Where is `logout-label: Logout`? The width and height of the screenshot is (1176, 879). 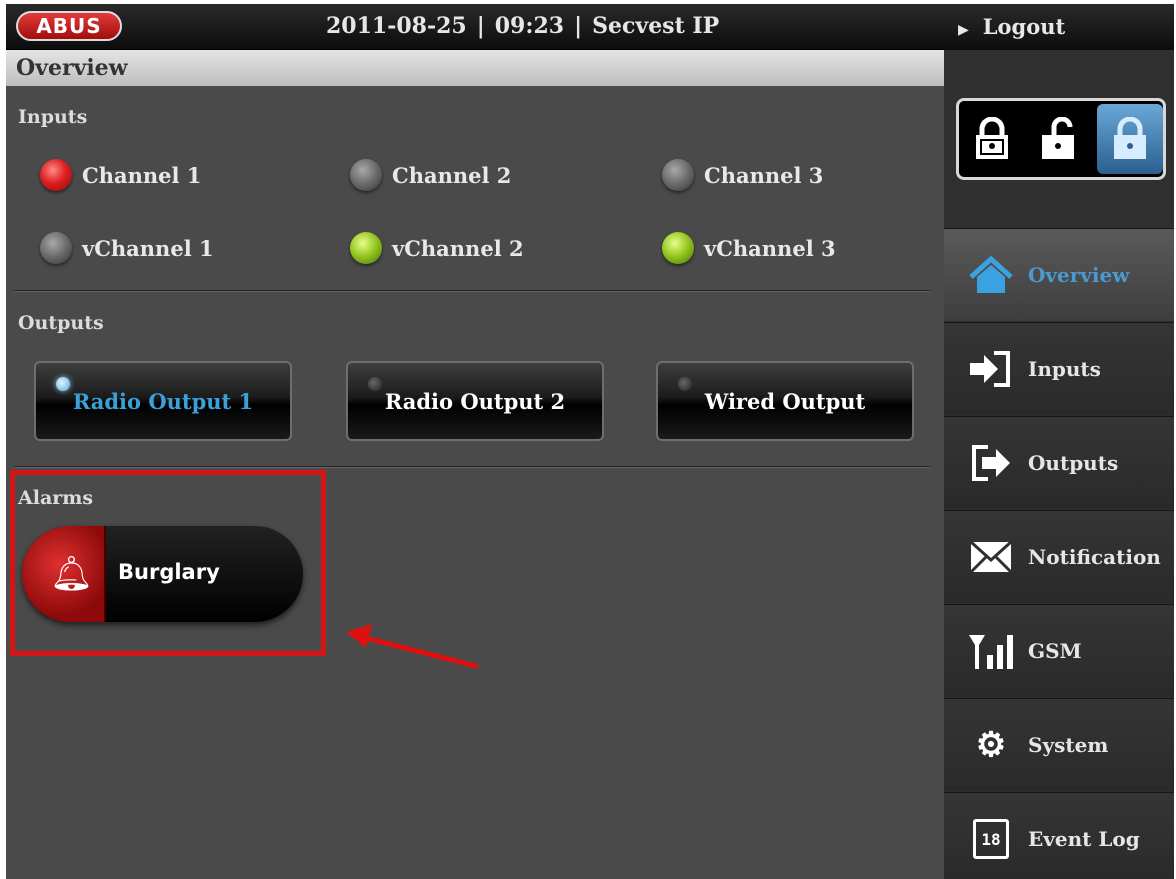
logout-label: Logout is located at coordinates (1024, 26).